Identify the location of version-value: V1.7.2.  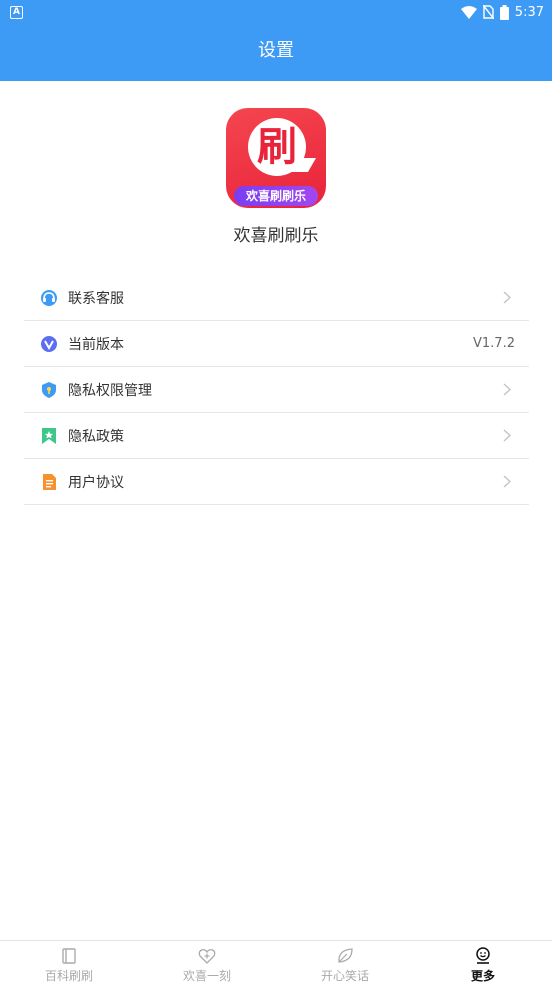
(494, 343).